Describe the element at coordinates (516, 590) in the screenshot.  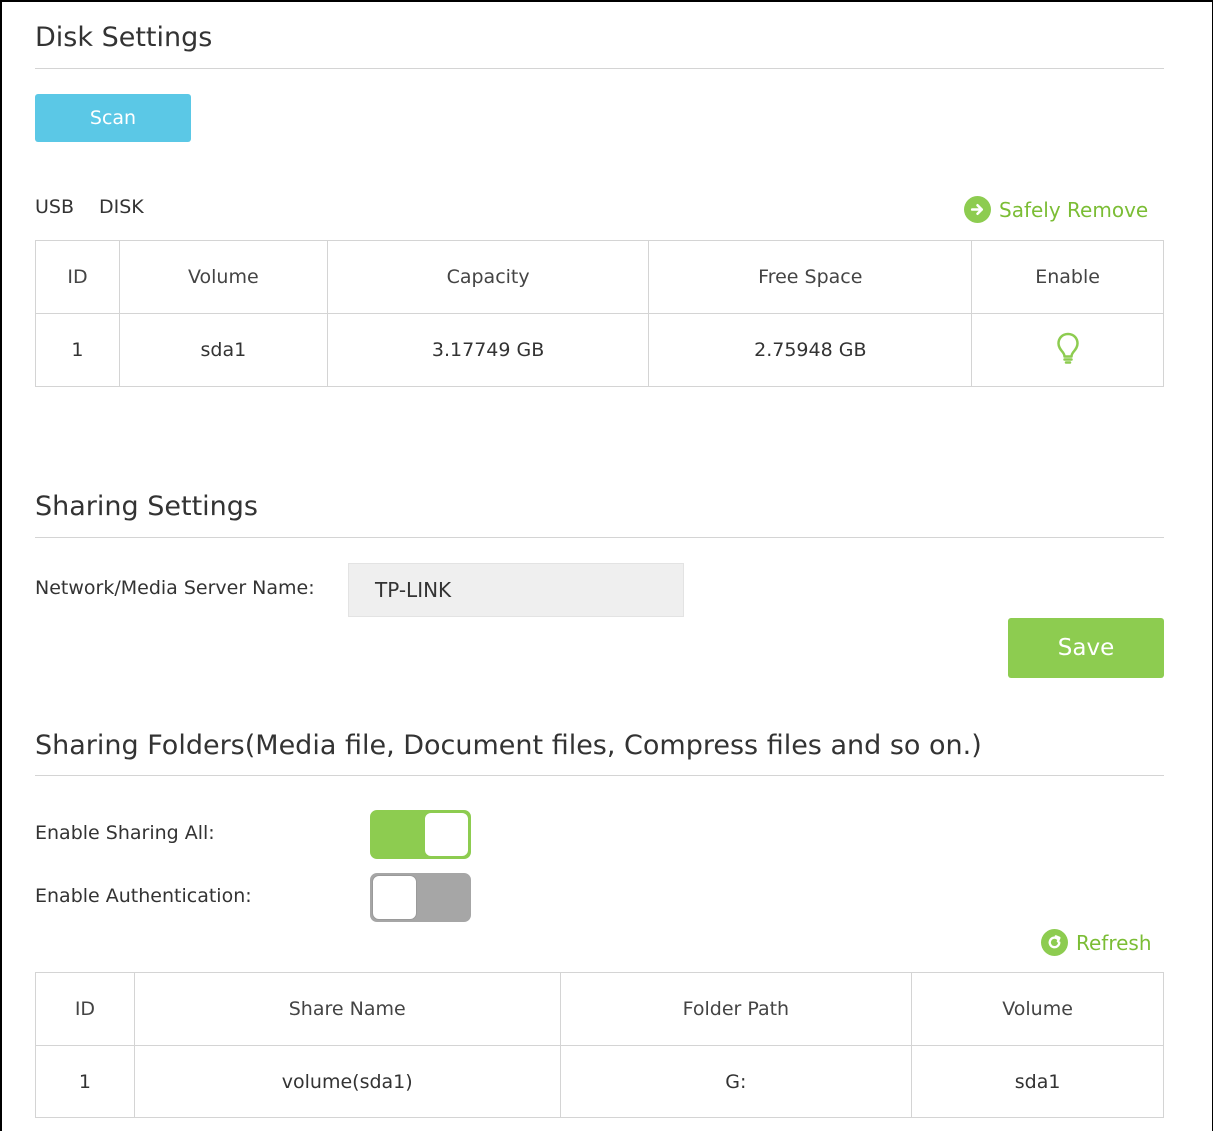
I see `server-name-input: TP-LINK` at that location.